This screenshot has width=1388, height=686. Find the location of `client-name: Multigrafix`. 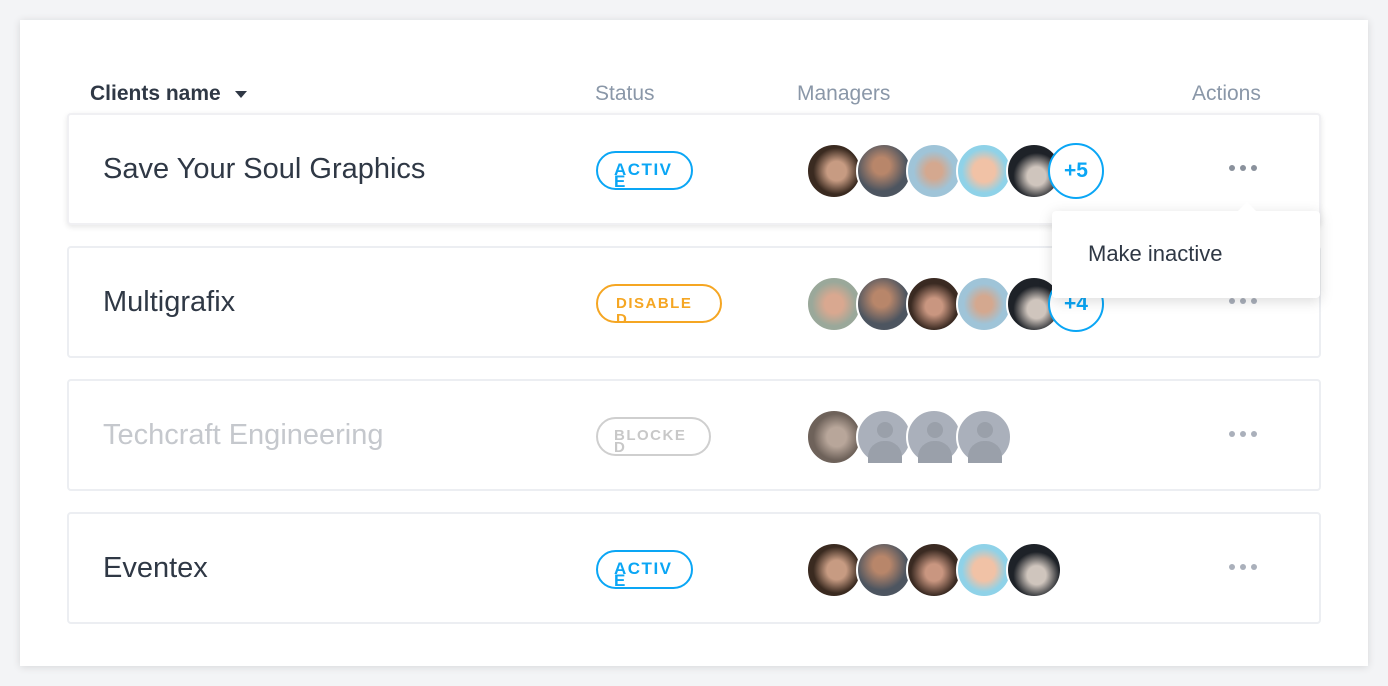

client-name: Multigrafix is located at coordinates (169, 302).